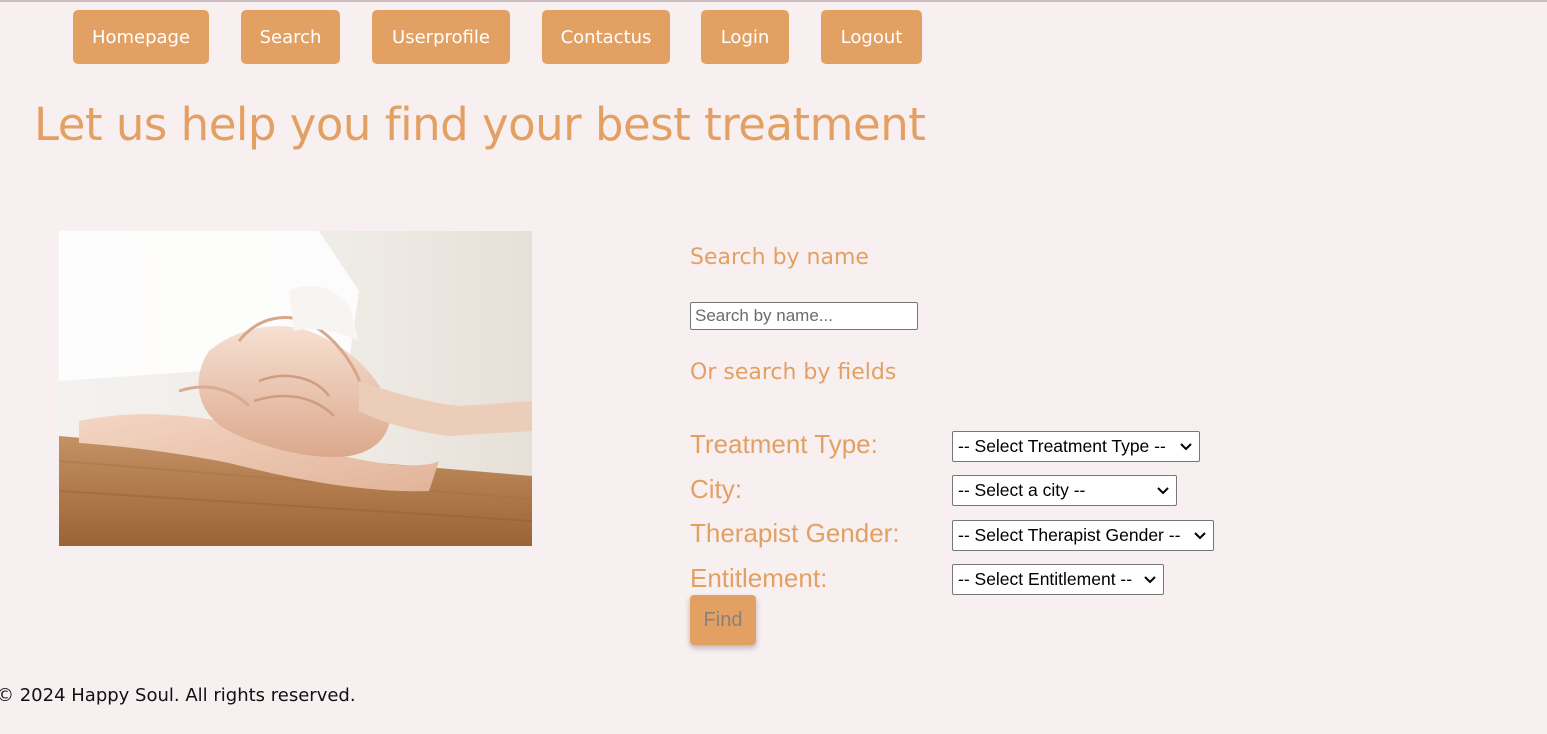  Describe the element at coordinates (290, 37) in the screenshot. I see `nav-search-button: Search` at that location.